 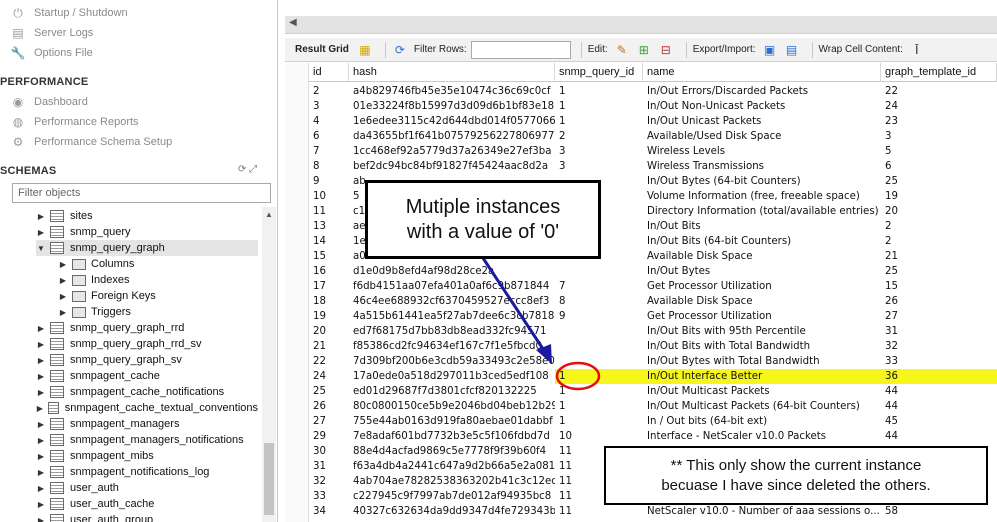 What do you see at coordinates (452, 316) in the screenshot?
I see `cell-hash: 4a515b61441ea5f27ab7dee6c3cb7818` at bounding box center [452, 316].